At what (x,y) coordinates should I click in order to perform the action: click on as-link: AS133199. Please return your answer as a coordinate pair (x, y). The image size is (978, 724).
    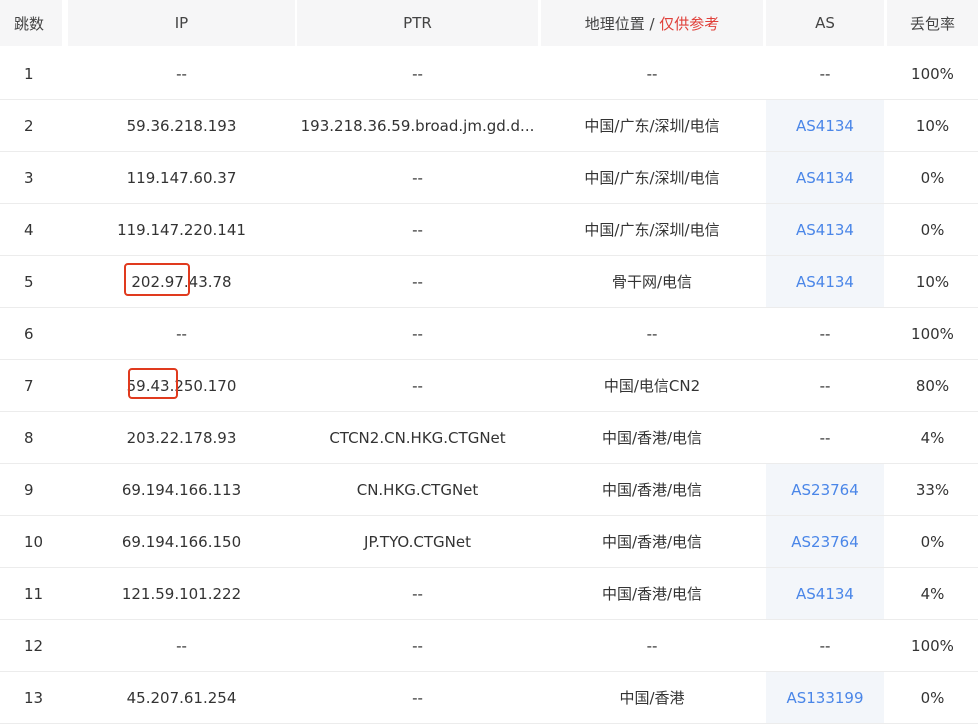
    Looking at the image, I should click on (824, 698).